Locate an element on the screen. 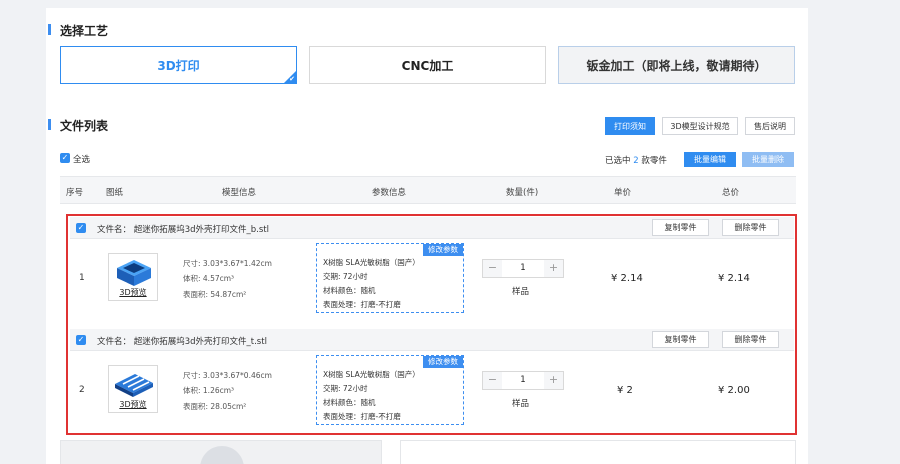 This screenshot has height=464, width=900. file-name: 文件名： 超迷你拓展坞3d外壳打印文件_t.stl is located at coordinates (182, 341).